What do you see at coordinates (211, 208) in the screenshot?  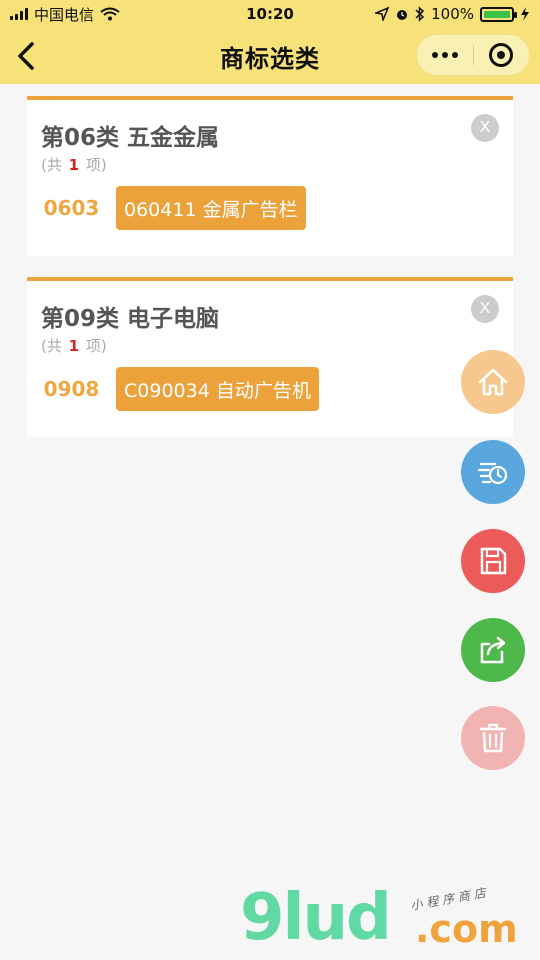 I see `goods-tag: 060411 金属广告栏` at bounding box center [211, 208].